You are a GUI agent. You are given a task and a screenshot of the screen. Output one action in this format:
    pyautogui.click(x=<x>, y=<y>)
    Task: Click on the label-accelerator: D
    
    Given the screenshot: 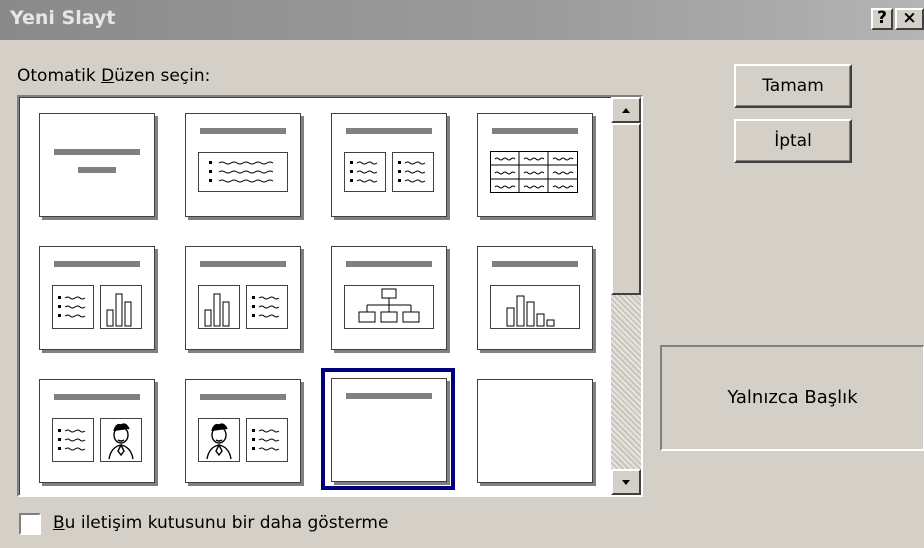 What is the action you would take?
    pyautogui.click(x=108, y=76)
    